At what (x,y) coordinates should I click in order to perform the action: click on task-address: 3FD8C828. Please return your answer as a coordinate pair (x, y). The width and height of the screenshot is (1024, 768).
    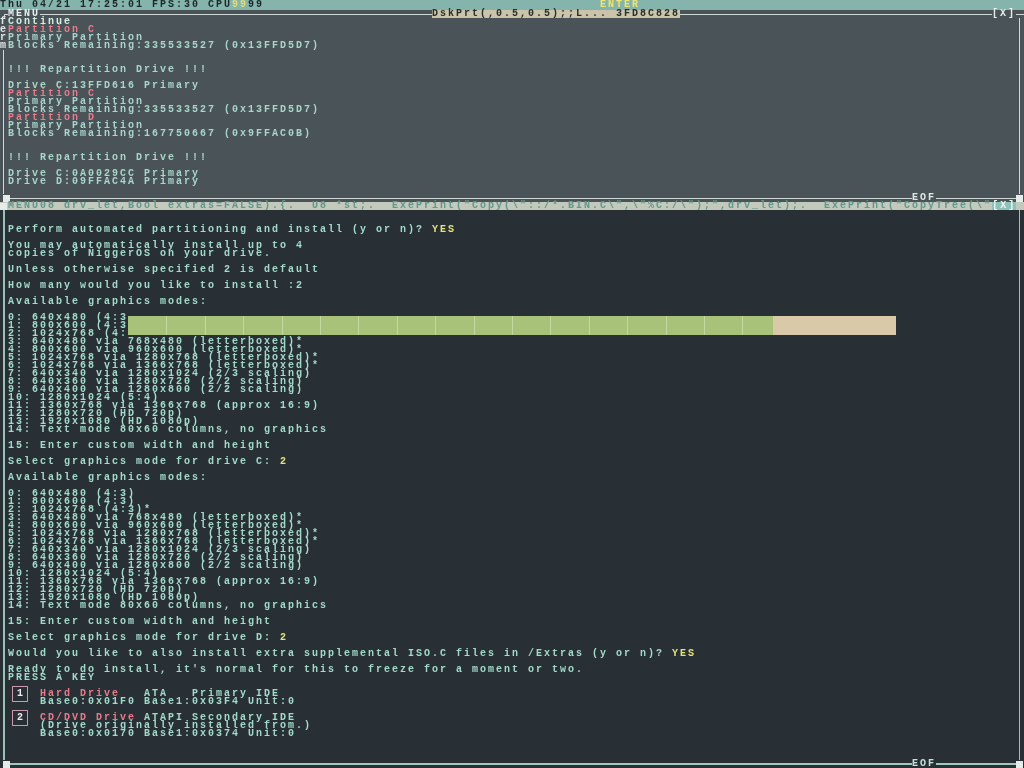
    Looking at the image, I should click on (648, 14).